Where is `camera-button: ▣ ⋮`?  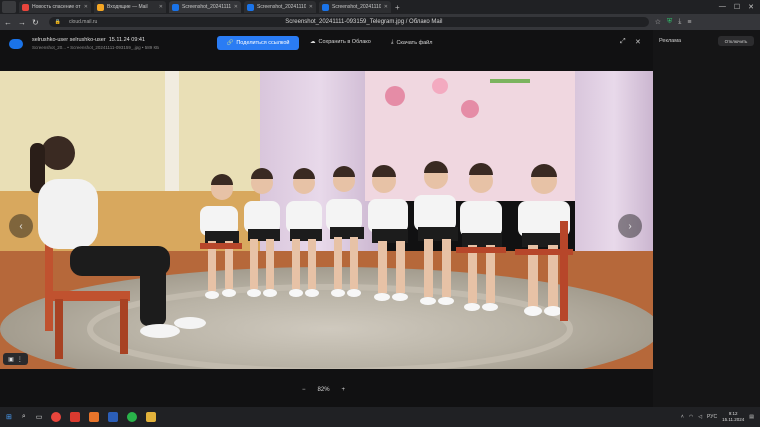 camera-button: ▣ ⋮ is located at coordinates (15, 359).